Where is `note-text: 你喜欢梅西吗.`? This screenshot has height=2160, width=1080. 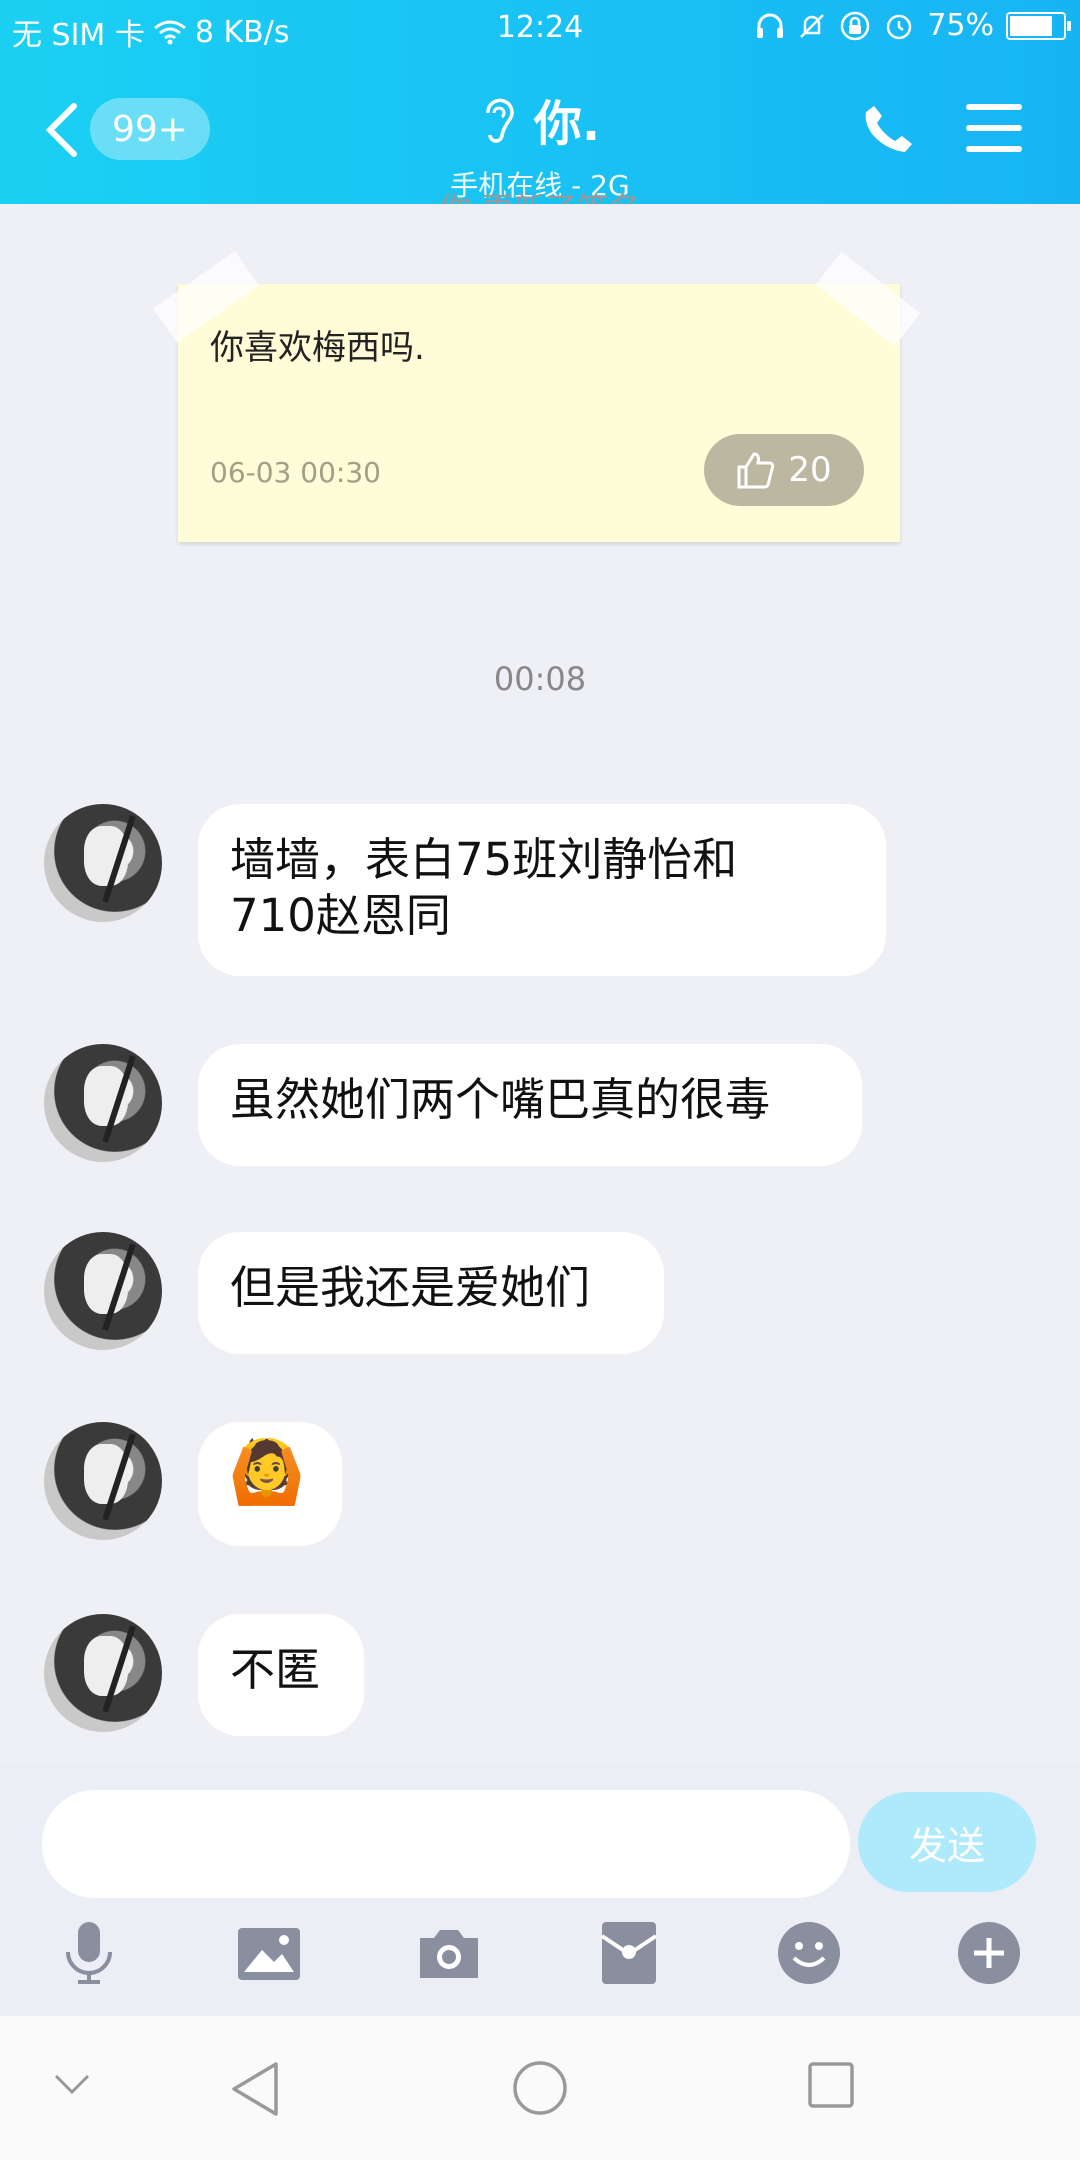
note-text: 你喜欢梅西吗. is located at coordinates (317, 348).